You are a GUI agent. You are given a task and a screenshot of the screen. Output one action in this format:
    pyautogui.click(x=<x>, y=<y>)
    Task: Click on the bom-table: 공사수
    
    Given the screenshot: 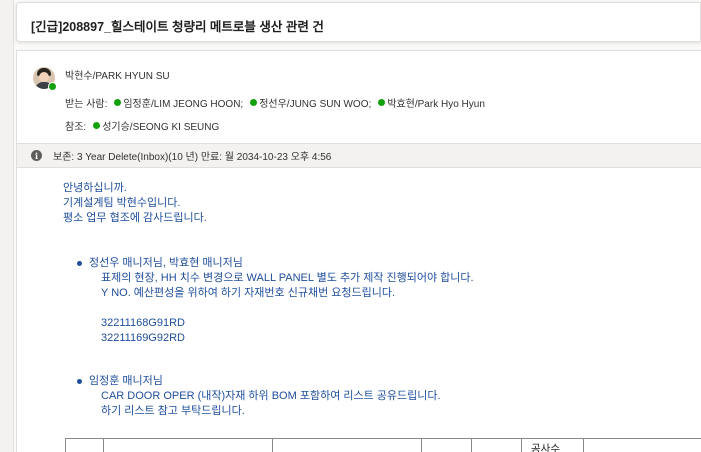 What is the action you would take?
    pyautogui.click(x=383, y=445)
    